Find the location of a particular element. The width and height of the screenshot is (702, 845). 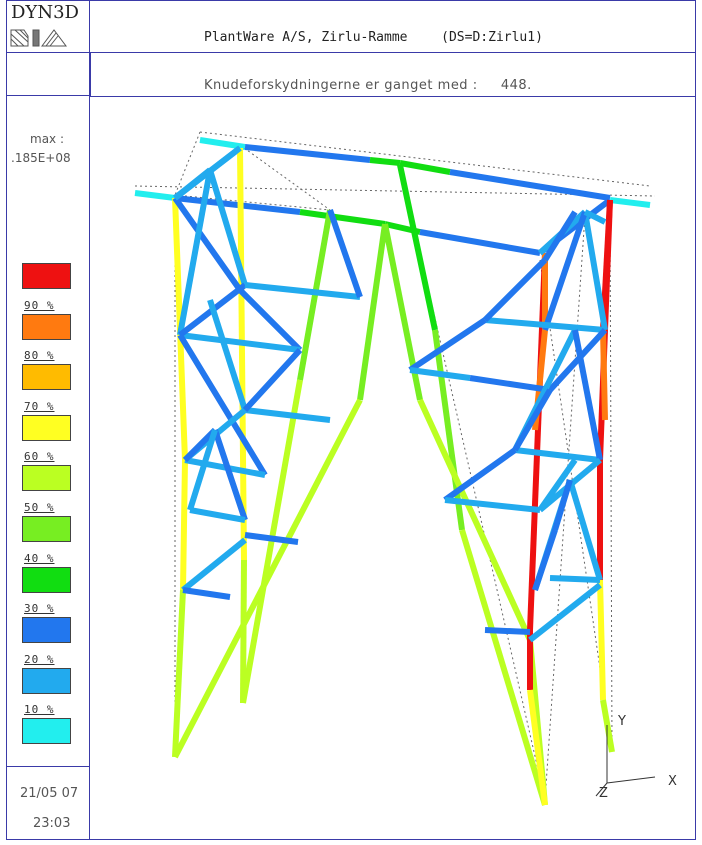

axis-x-line is located at coordinates (631, 780).